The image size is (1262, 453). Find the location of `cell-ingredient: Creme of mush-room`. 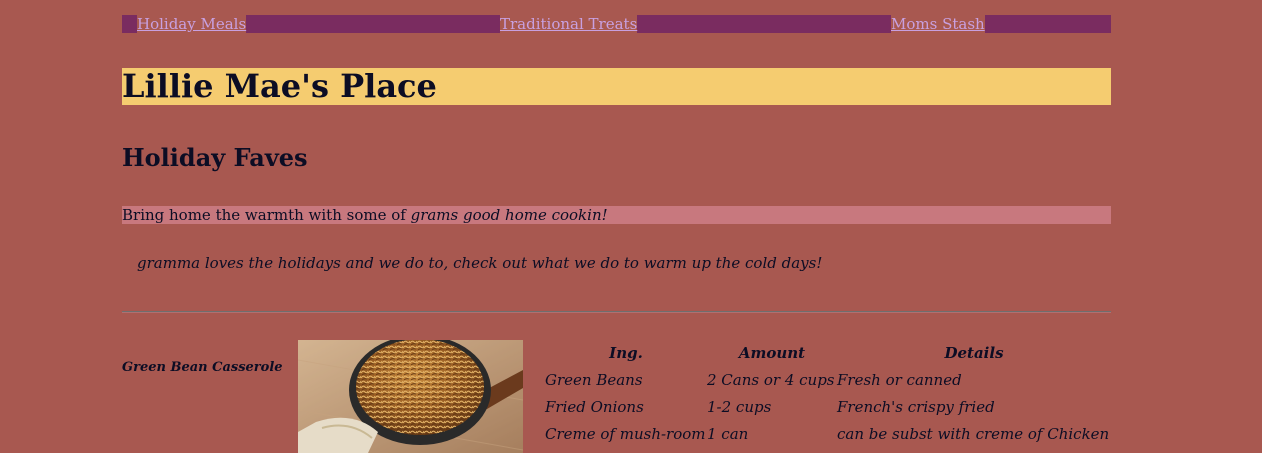

cell-ingredient: Creme of mush-room is located at coordinates (625, 434).